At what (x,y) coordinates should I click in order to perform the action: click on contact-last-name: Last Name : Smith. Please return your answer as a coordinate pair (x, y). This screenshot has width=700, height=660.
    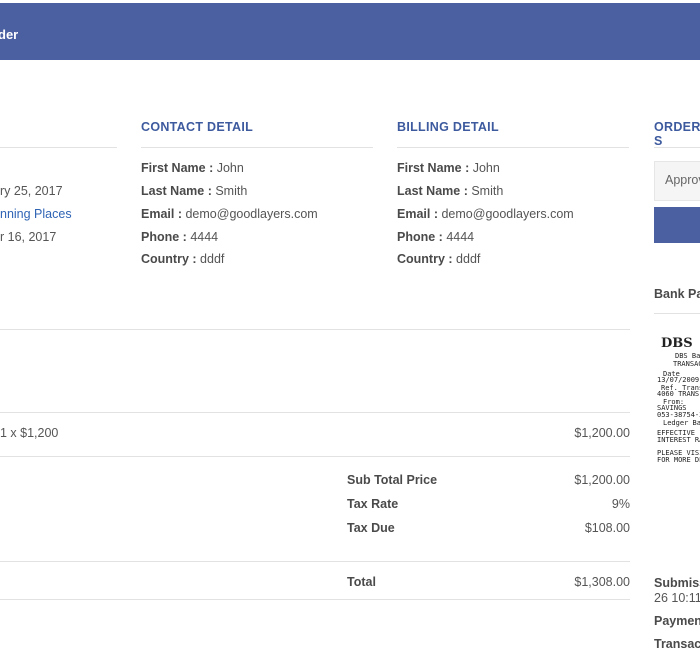
    Looking at the image, I should click on (194, 191).